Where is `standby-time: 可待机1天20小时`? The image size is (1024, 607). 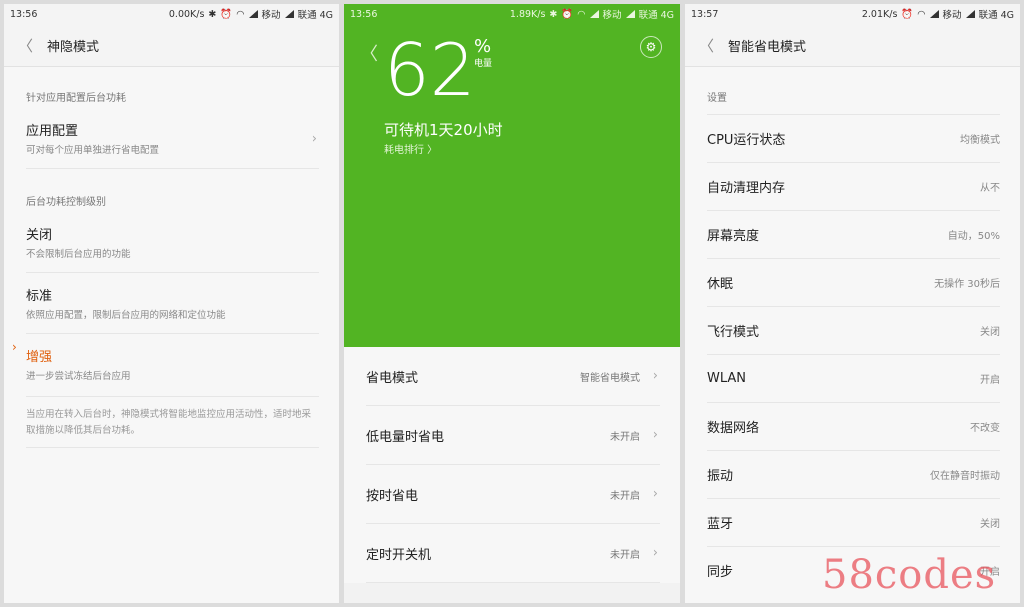
standby-time: 可待机1天20小时 is located at coordinates (443, 130).